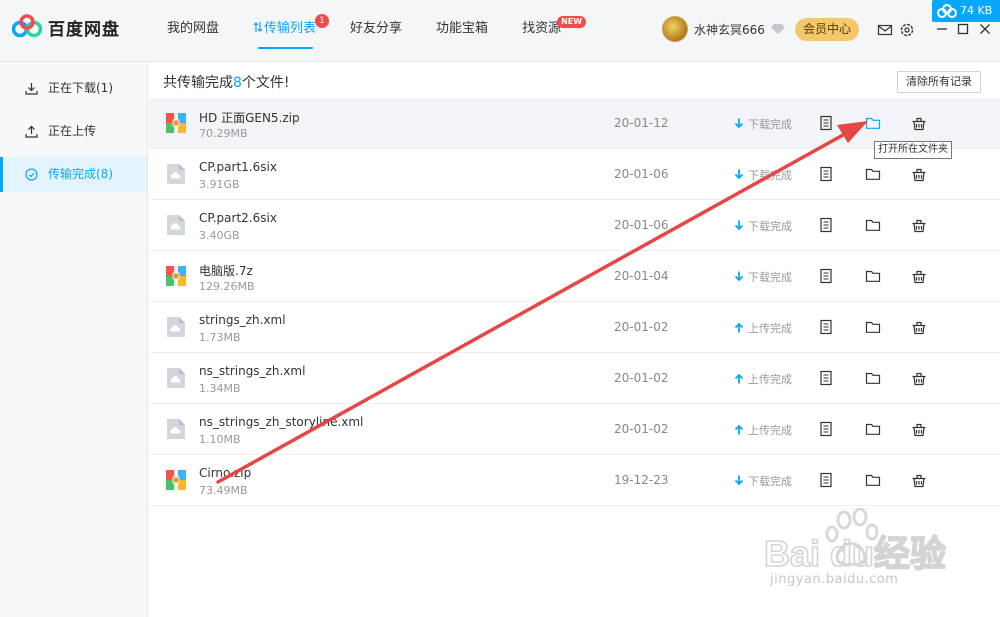  What do you see at coordinates (574, 276) in the screenshot?
I see `table-row: 电脑版.7z 129.26MB 20-01-04 下载完成` at bounding box center [574, 276].